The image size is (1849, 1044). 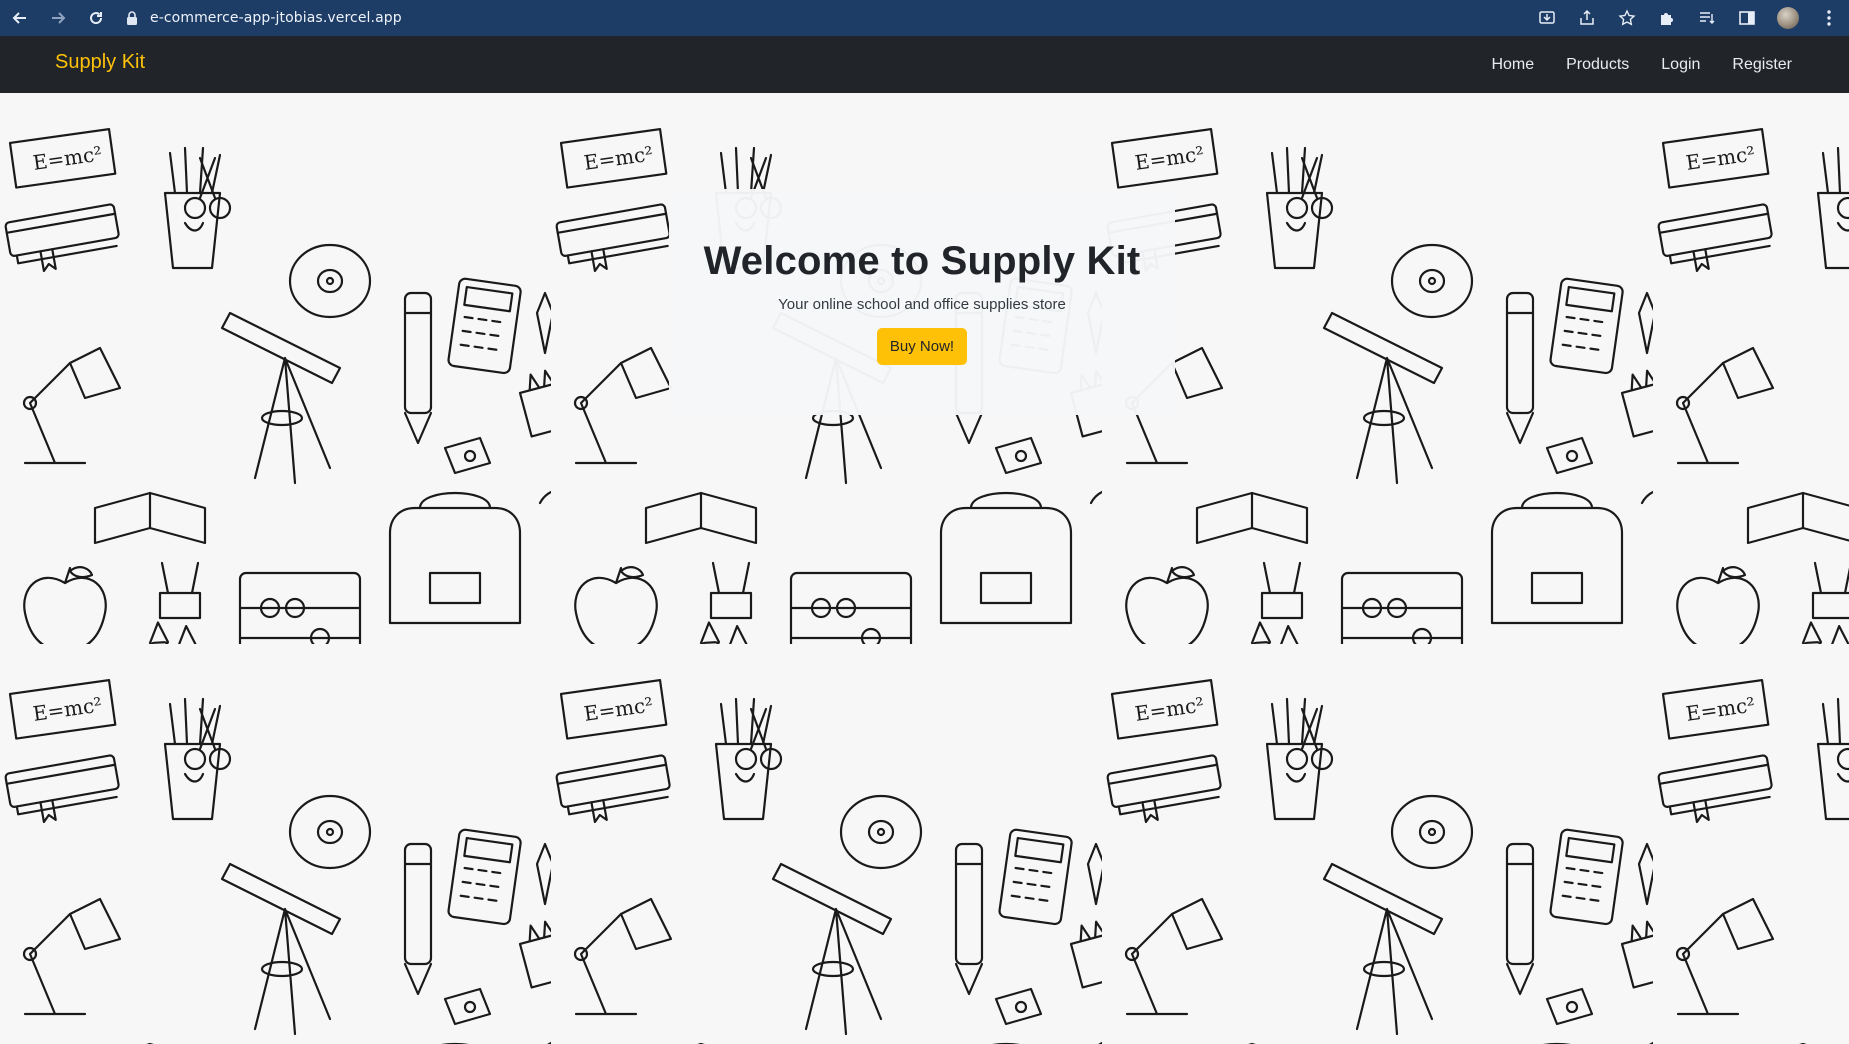 I want to click on nav-link-products: Products, so click(x=1597, y=65).